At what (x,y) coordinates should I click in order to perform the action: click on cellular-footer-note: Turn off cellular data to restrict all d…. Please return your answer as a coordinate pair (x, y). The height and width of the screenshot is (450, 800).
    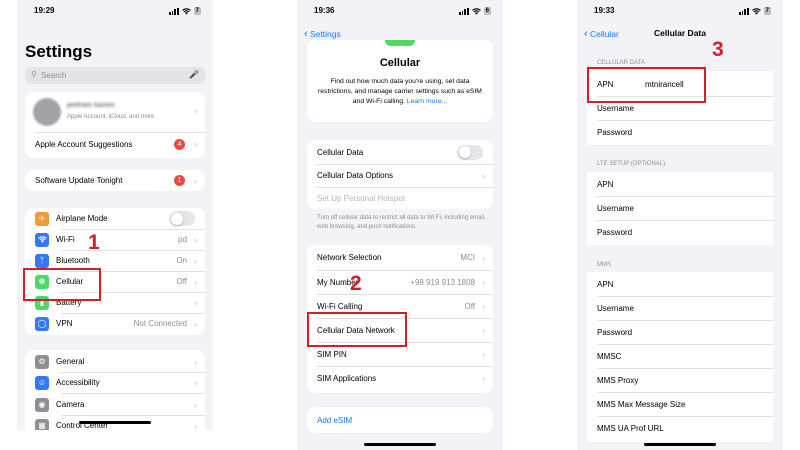
    Looking at the image, I should click on (401, 222).